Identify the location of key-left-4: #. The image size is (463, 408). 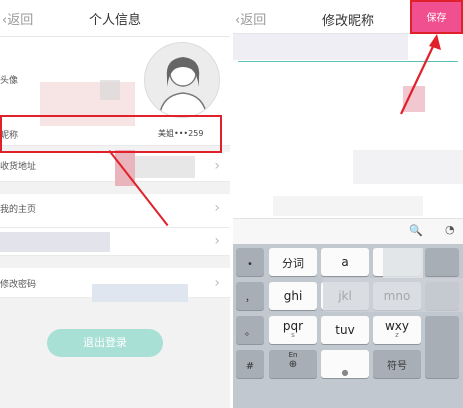
(250, 364).